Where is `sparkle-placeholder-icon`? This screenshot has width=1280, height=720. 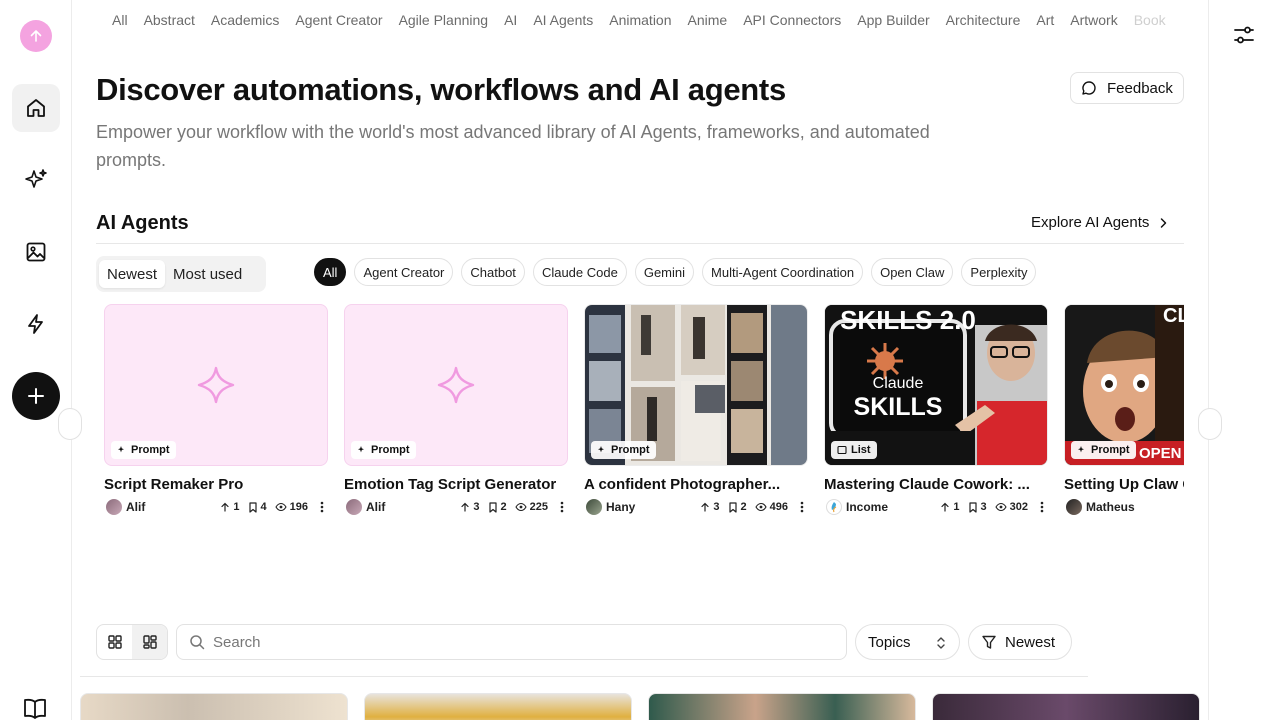 sparkle-placeholder-icon is located at coordinates (456, 385).